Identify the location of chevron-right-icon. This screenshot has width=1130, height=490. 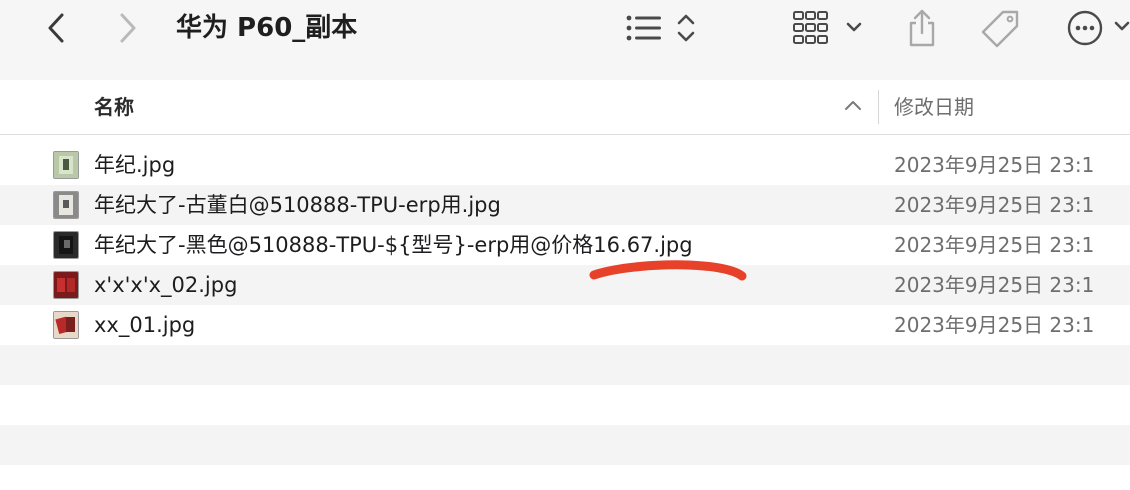
(128, 28).